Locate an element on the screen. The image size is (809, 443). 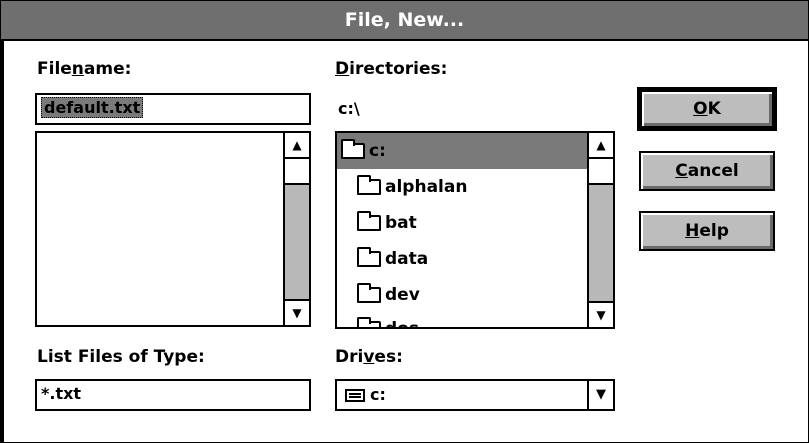
directory-list-scrollbar: ▲ ▼ is located at coordinates (600, 230).